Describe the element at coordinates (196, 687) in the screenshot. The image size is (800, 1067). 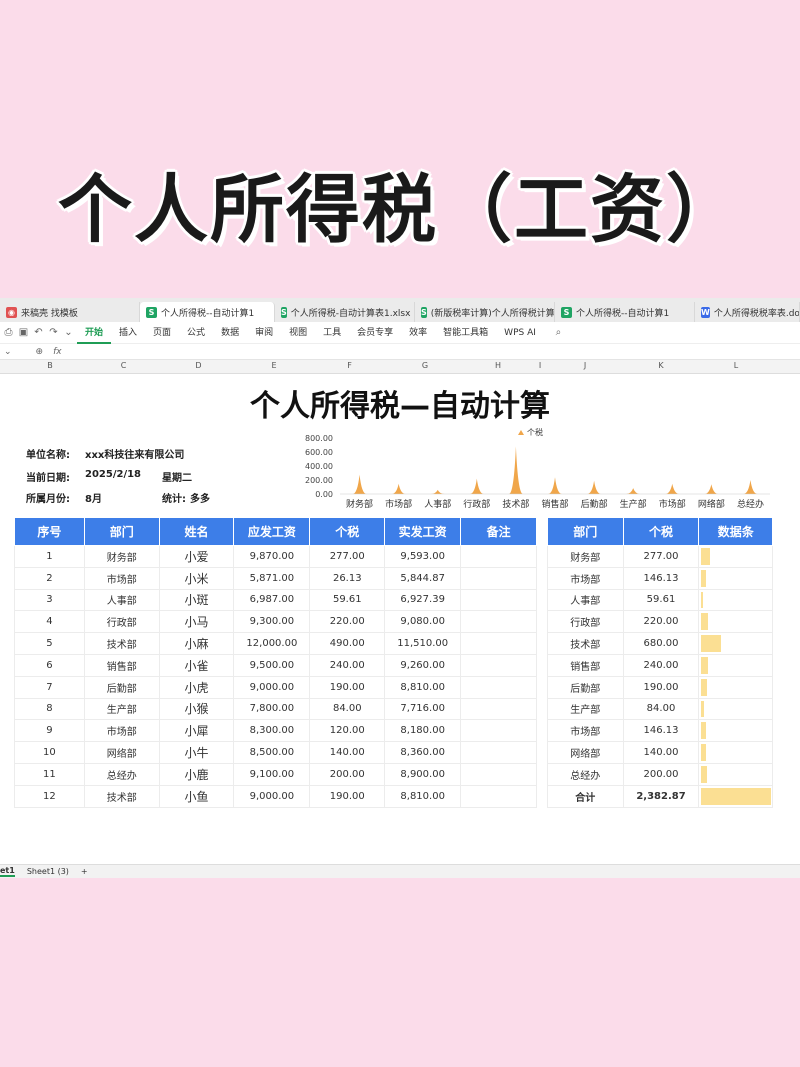
I see `table-cell: 小虎` at that location.